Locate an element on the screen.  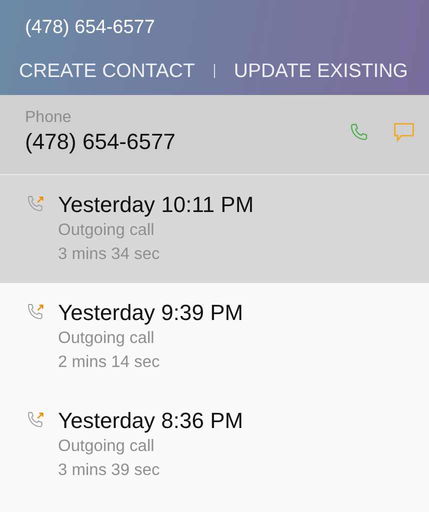
call-duration: 3 mins 39 sec is located at coordinates (109, 470).